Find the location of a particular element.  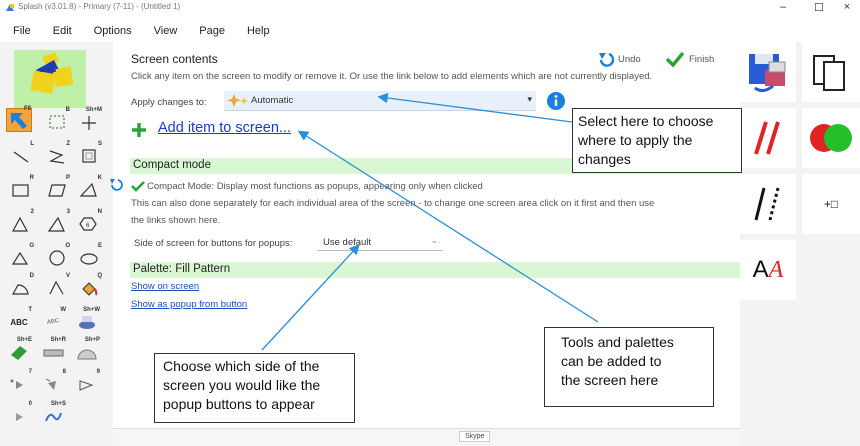

apply-changes-select: Automatic ▾ is located at coordinates (380, 101).